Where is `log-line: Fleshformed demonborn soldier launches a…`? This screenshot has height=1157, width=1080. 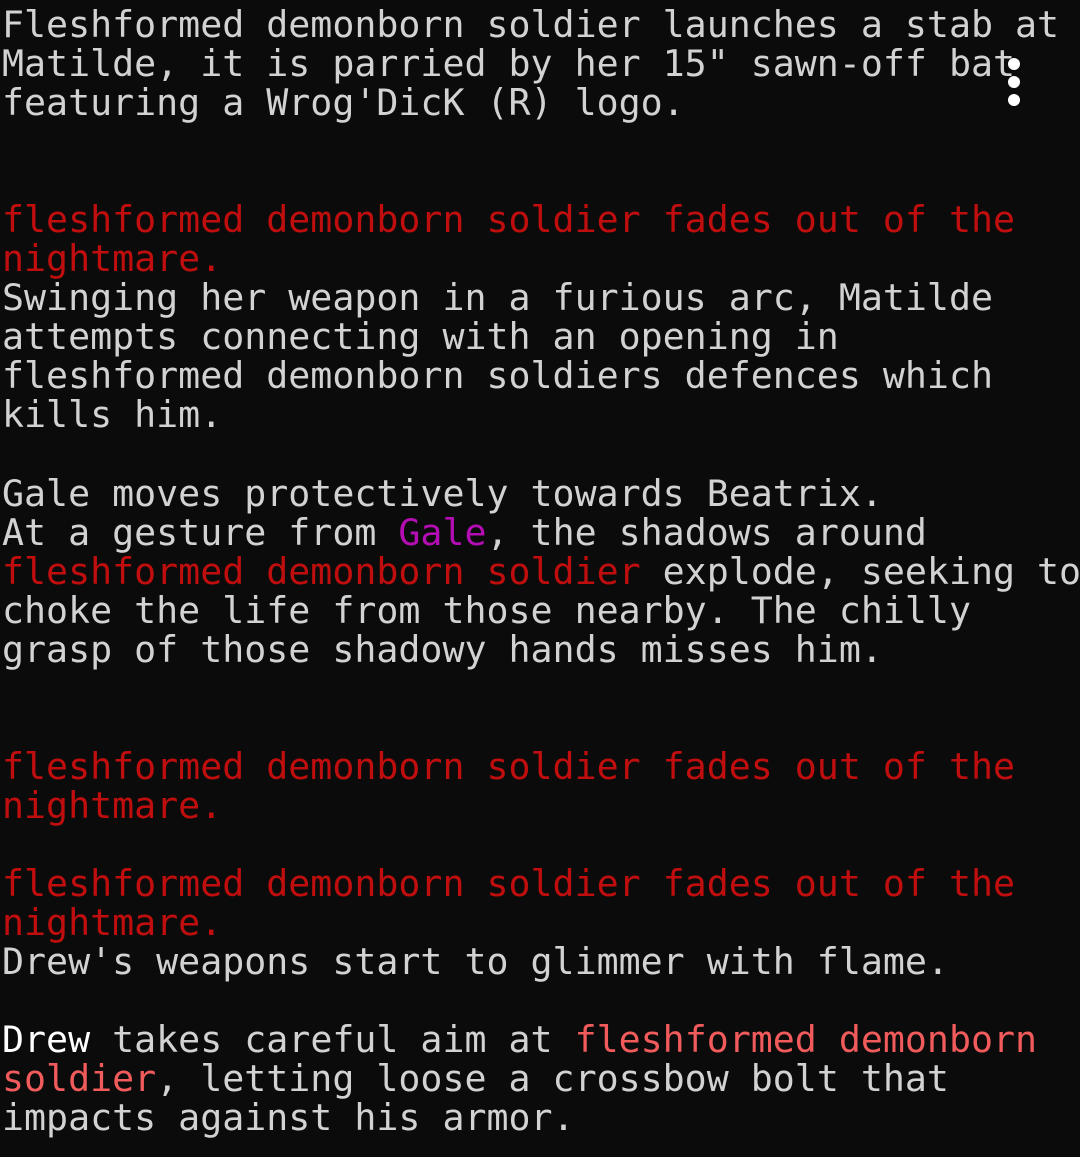
log-line: Fleshformed demonborn soldier launches a… is located at coordinates (540, 24).